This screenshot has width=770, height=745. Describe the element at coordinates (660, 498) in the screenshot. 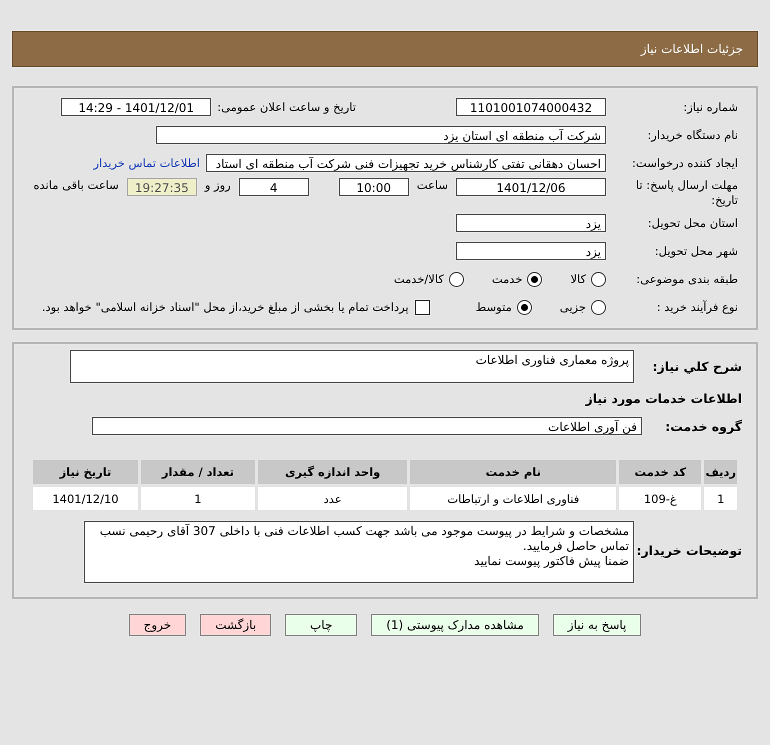

I see `table-cell: غ-109` at that location.